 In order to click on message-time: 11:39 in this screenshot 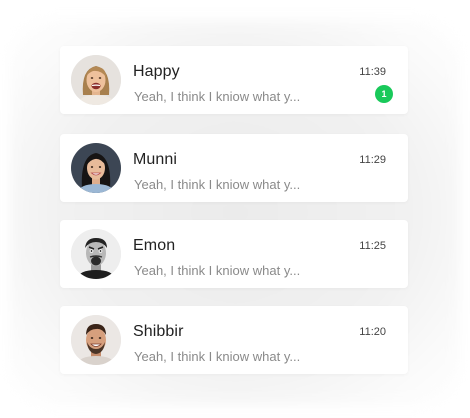, I will do `click(372, 72)`.